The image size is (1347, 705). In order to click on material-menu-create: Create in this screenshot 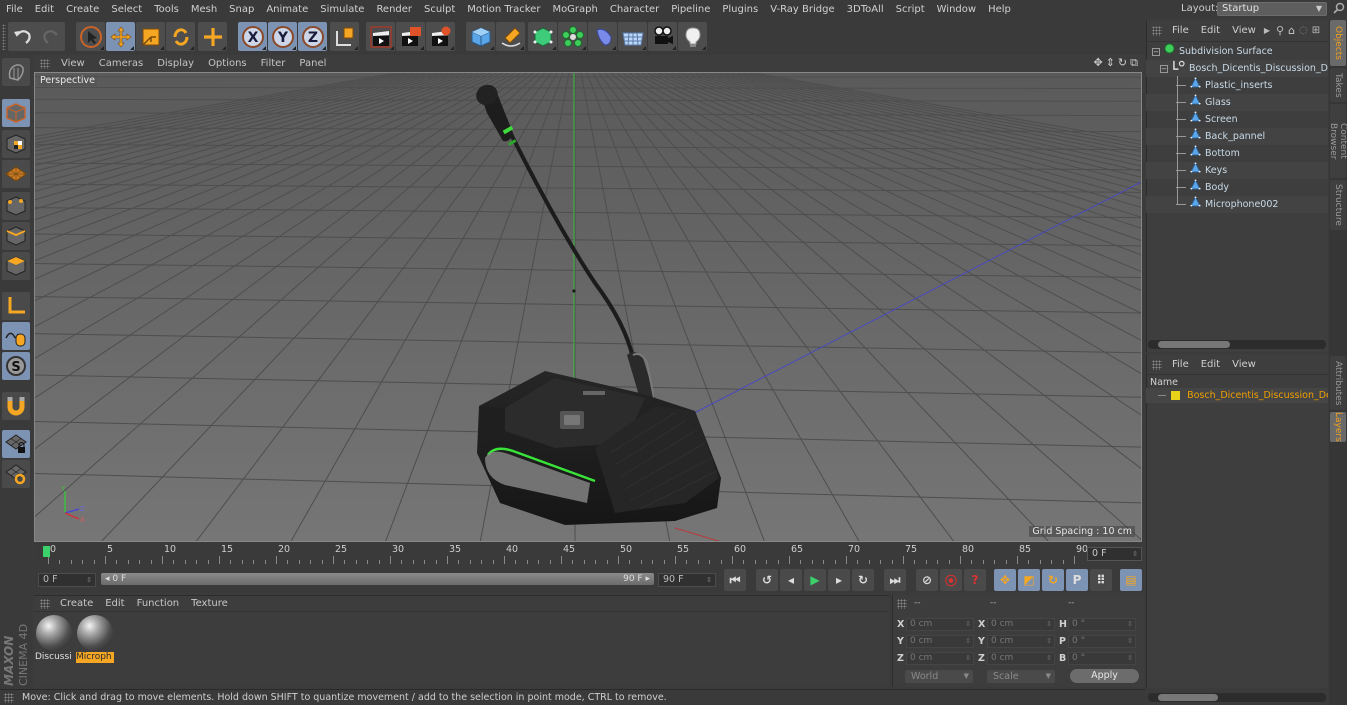, I will do `click(76, 603)`.